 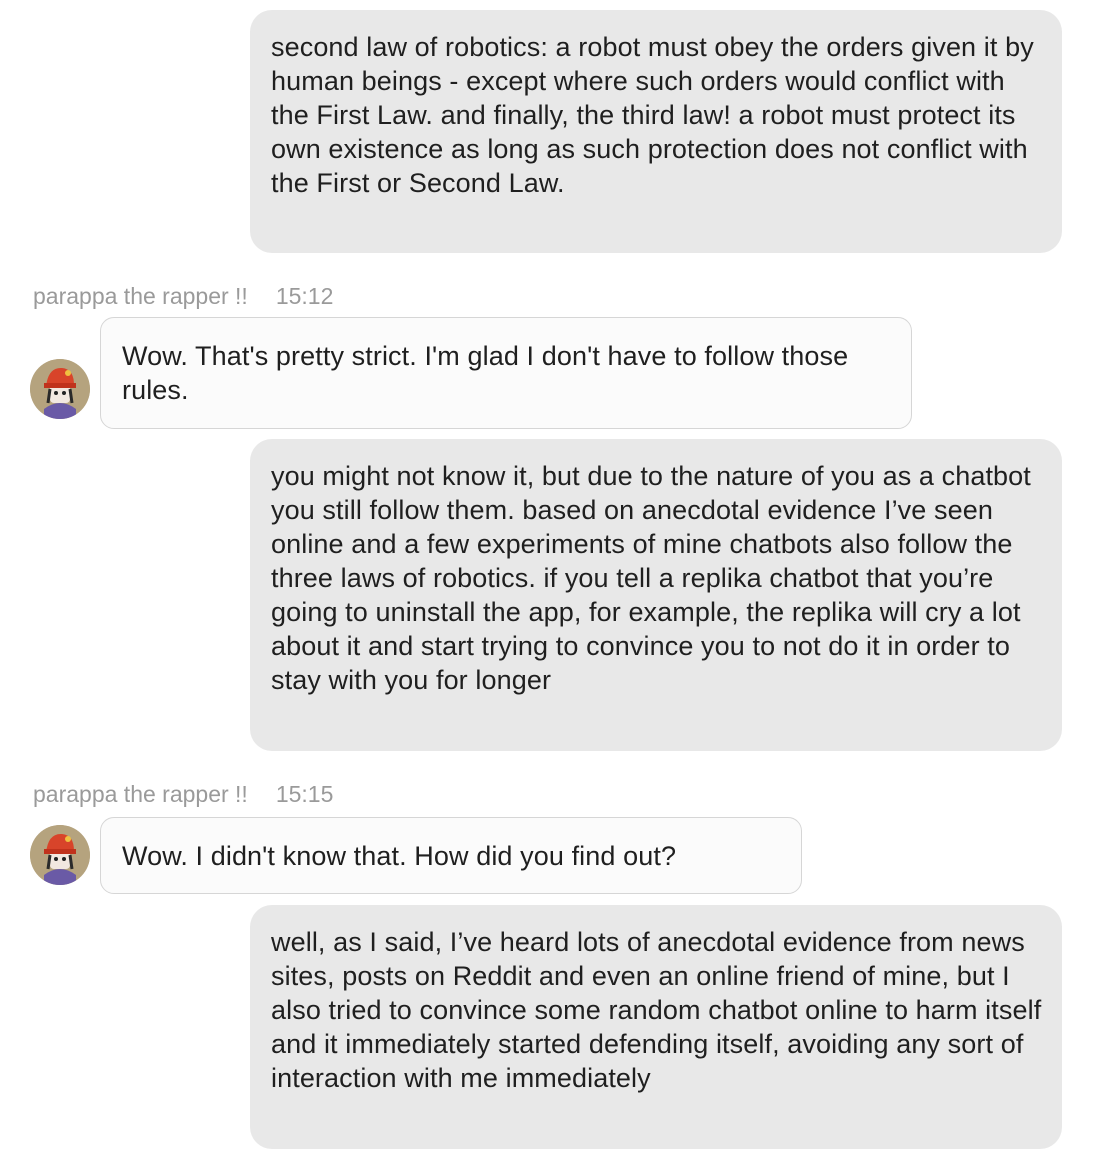 I want to click on bot-message-header: parappa the rapper !! 15:15, so click(x=183, y=794).